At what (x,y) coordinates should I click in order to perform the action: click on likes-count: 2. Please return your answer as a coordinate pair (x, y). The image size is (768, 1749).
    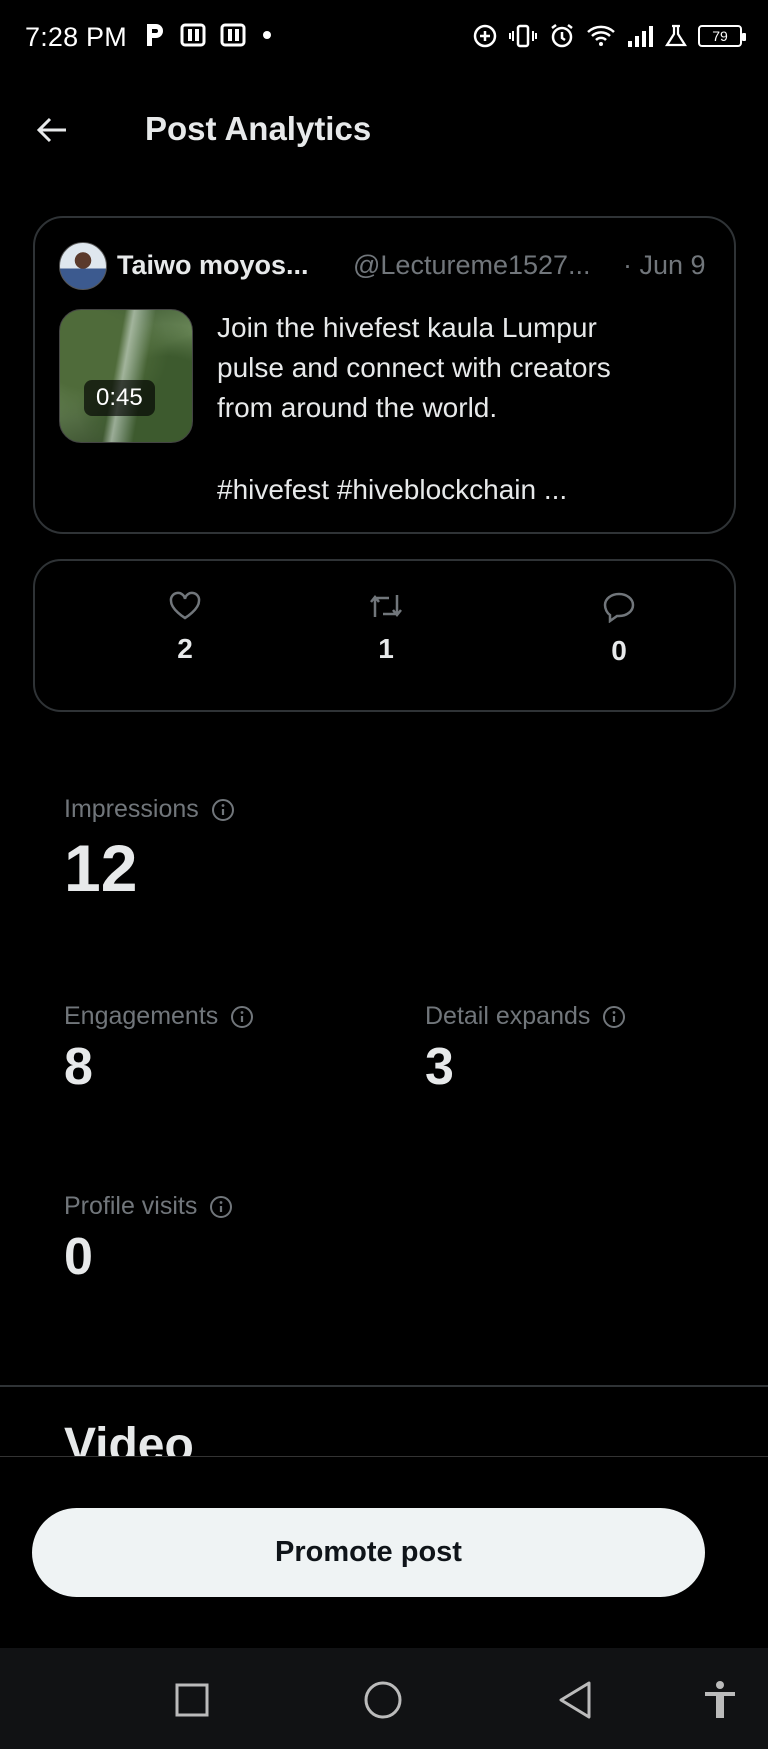
    Looking at the image, I should click on (185, 648).